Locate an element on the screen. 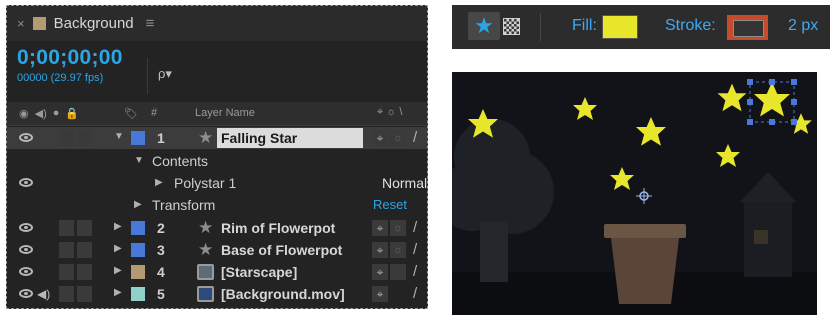 The height and width of the screenshot is (315, 830). house-silhouette is located at coordinates (768, 224).